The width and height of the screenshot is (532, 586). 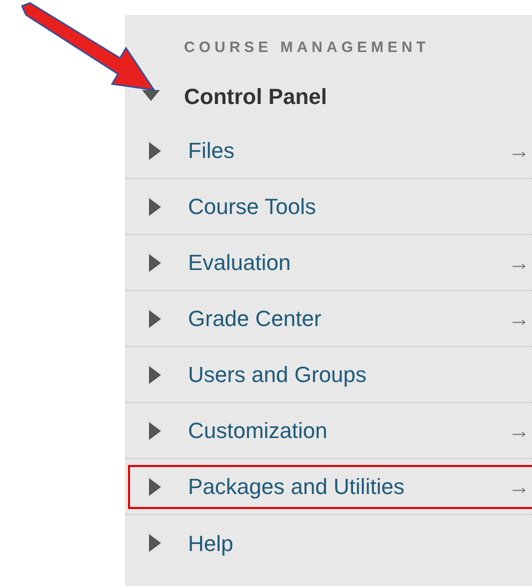 What do you see at coordinates (331, 262) in the screenshot?
I see `menu-item: Evaluation →` at bounding box center [331, 262].